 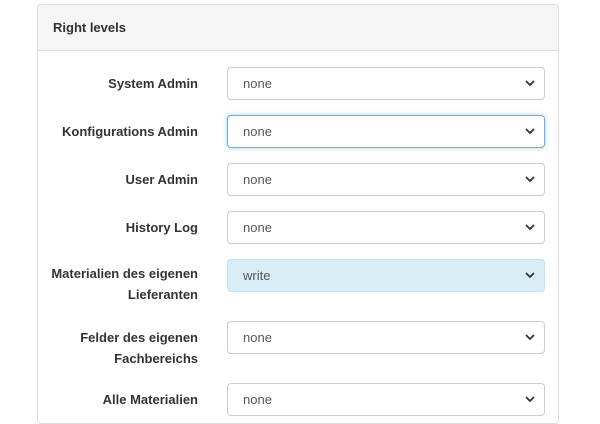 What do you see at coordinates (386, 337) in the screenshot?
I see `felder-fachbereichs-select: none` at bounding box center [386, 337].